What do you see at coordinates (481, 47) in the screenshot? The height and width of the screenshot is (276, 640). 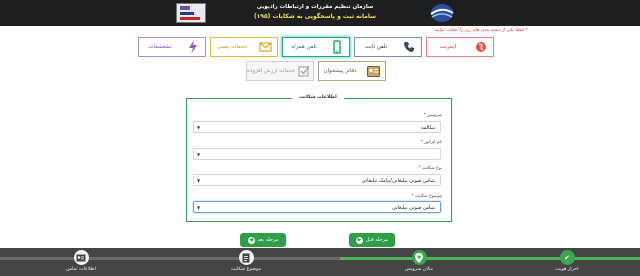 I see `globe-icon` at bounding box center [481, 47].